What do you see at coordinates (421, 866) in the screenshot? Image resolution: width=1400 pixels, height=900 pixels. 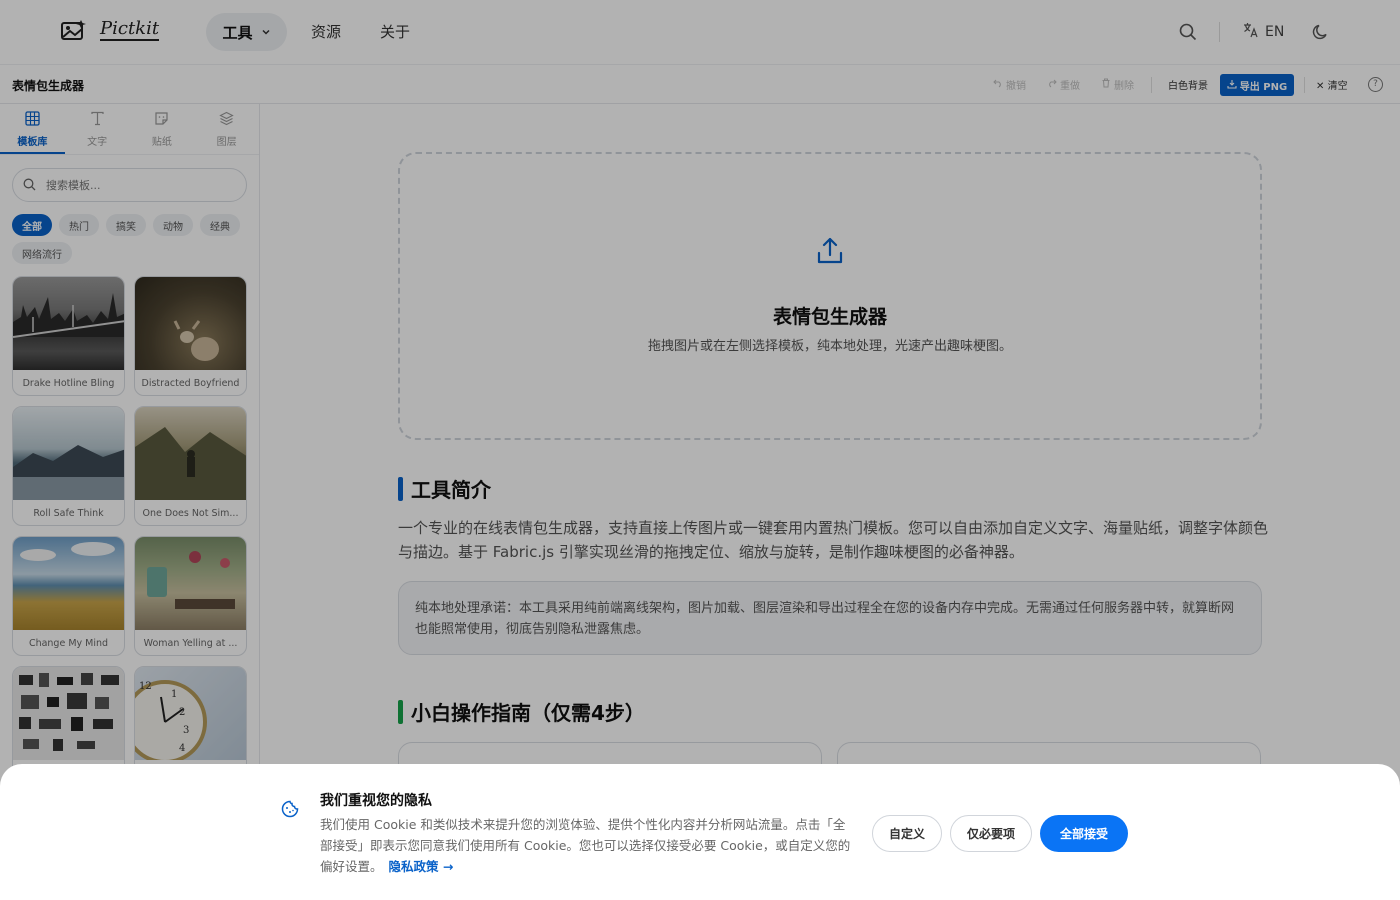 I see `privacy-policy-link: 隐私政策 →` at bounding box center [421, 866].